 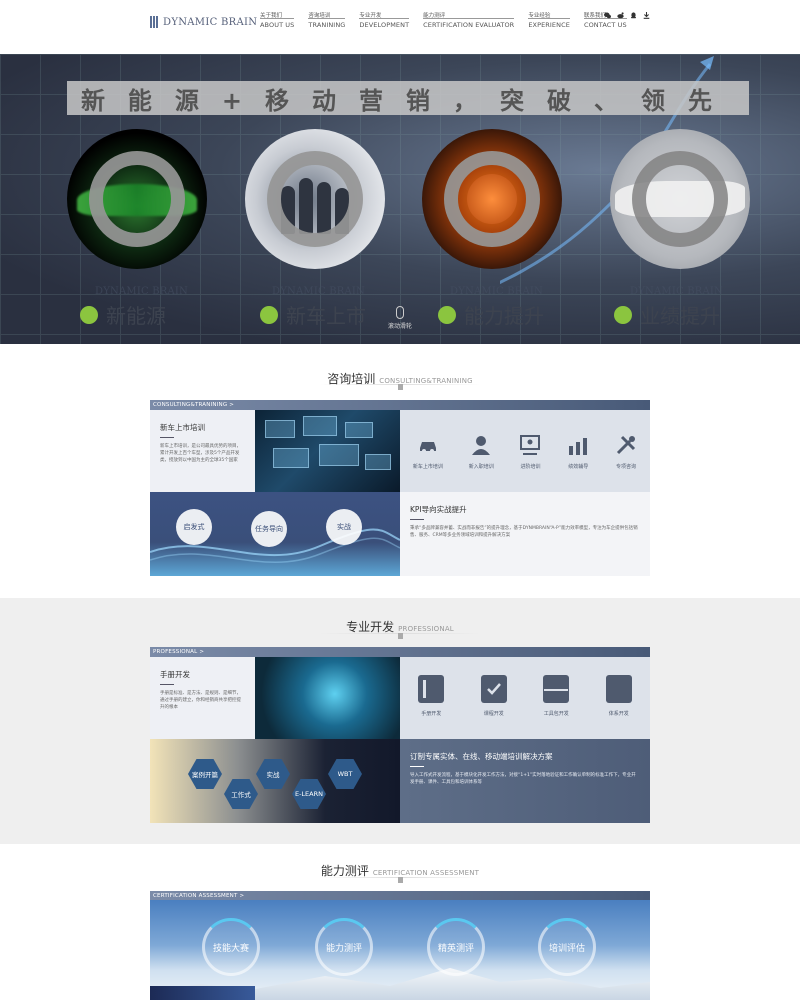 I want to click on nav-label-en: EXPERIENCE, so click(x=549, y=25).